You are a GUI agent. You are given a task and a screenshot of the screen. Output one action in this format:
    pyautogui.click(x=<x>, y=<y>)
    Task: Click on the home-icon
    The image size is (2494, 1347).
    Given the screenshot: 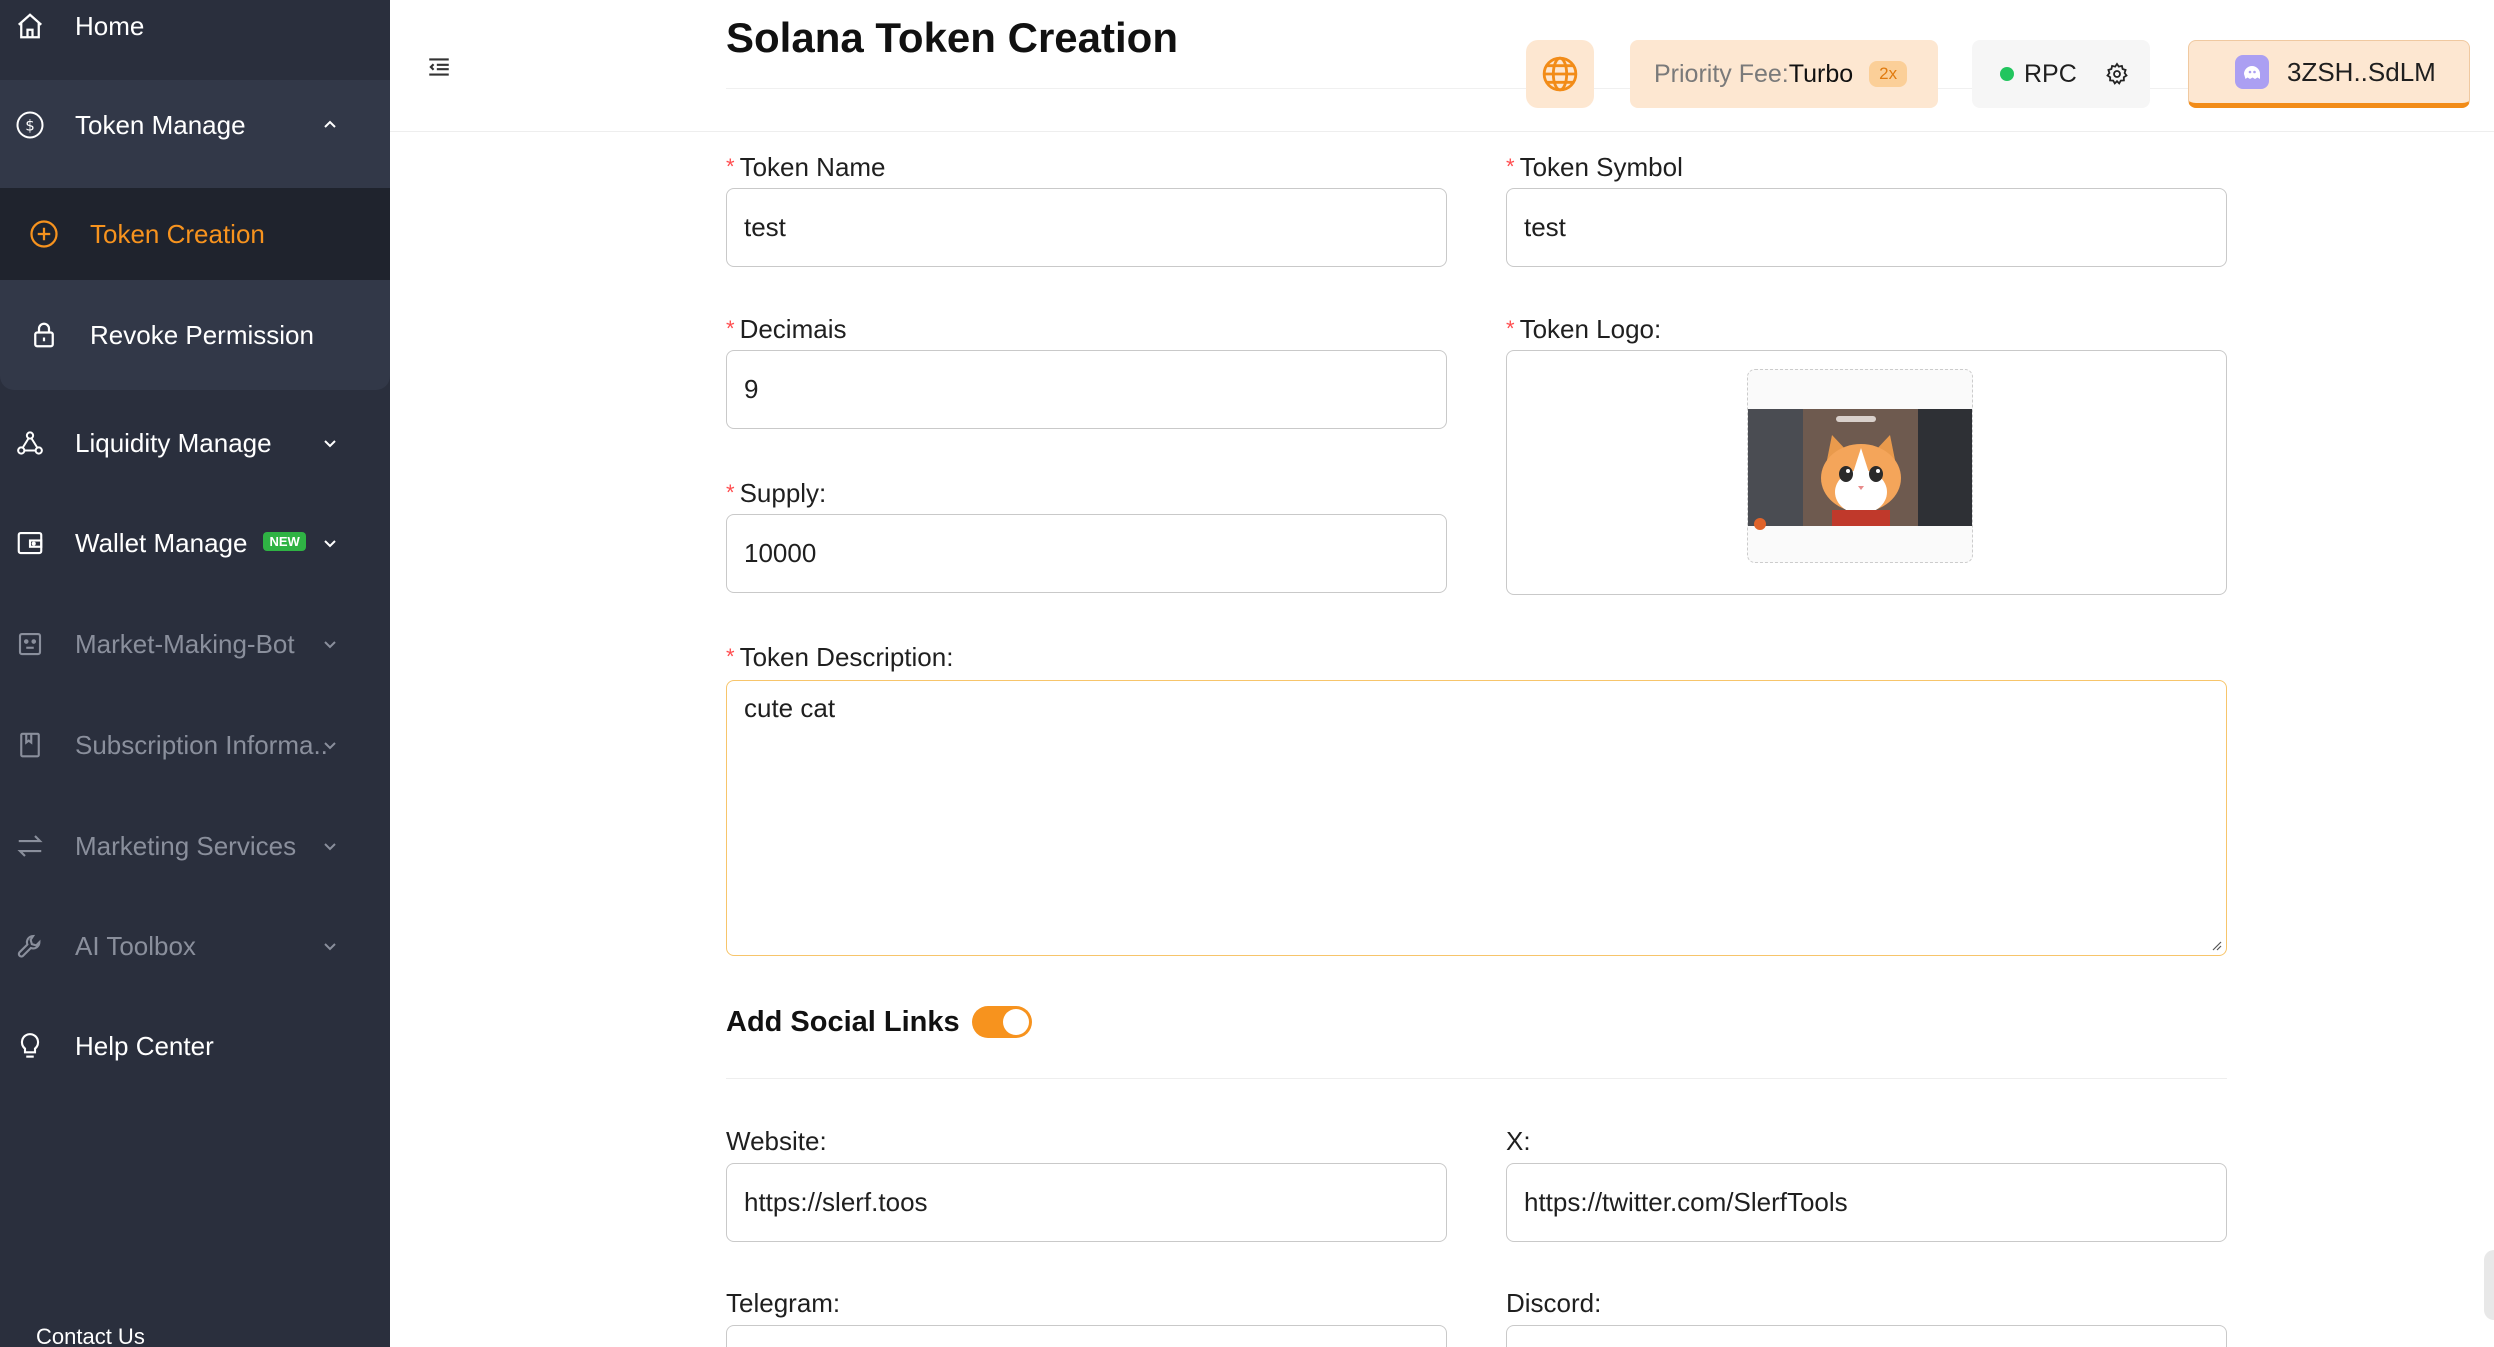 What is the action you would take?
    pyautogui.click(x=30, y=26)
    